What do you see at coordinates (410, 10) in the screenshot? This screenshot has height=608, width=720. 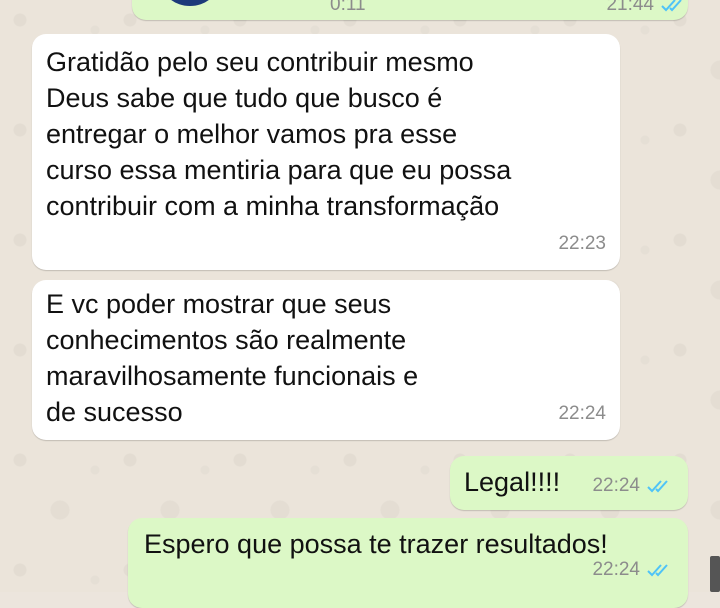 I see `message-bubble-previous` at bounding box center [410, 10].